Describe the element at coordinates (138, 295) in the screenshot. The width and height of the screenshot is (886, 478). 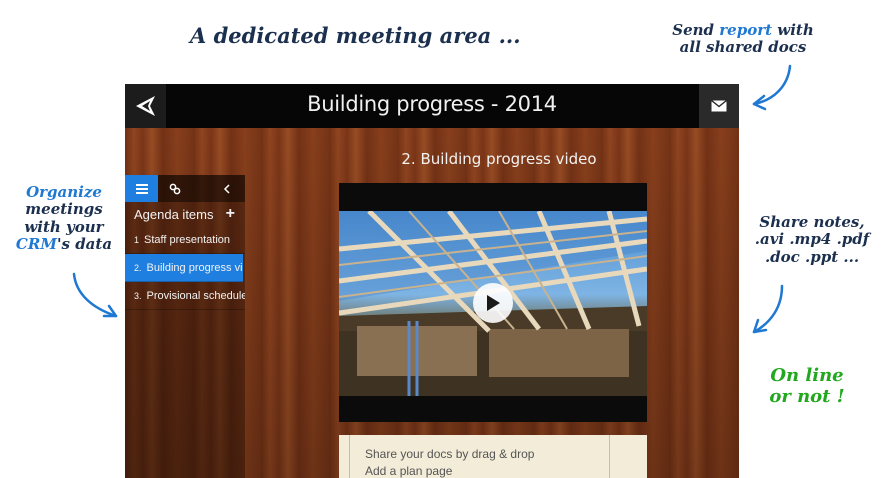
I see `agenda-item-number: 3.` at that location.